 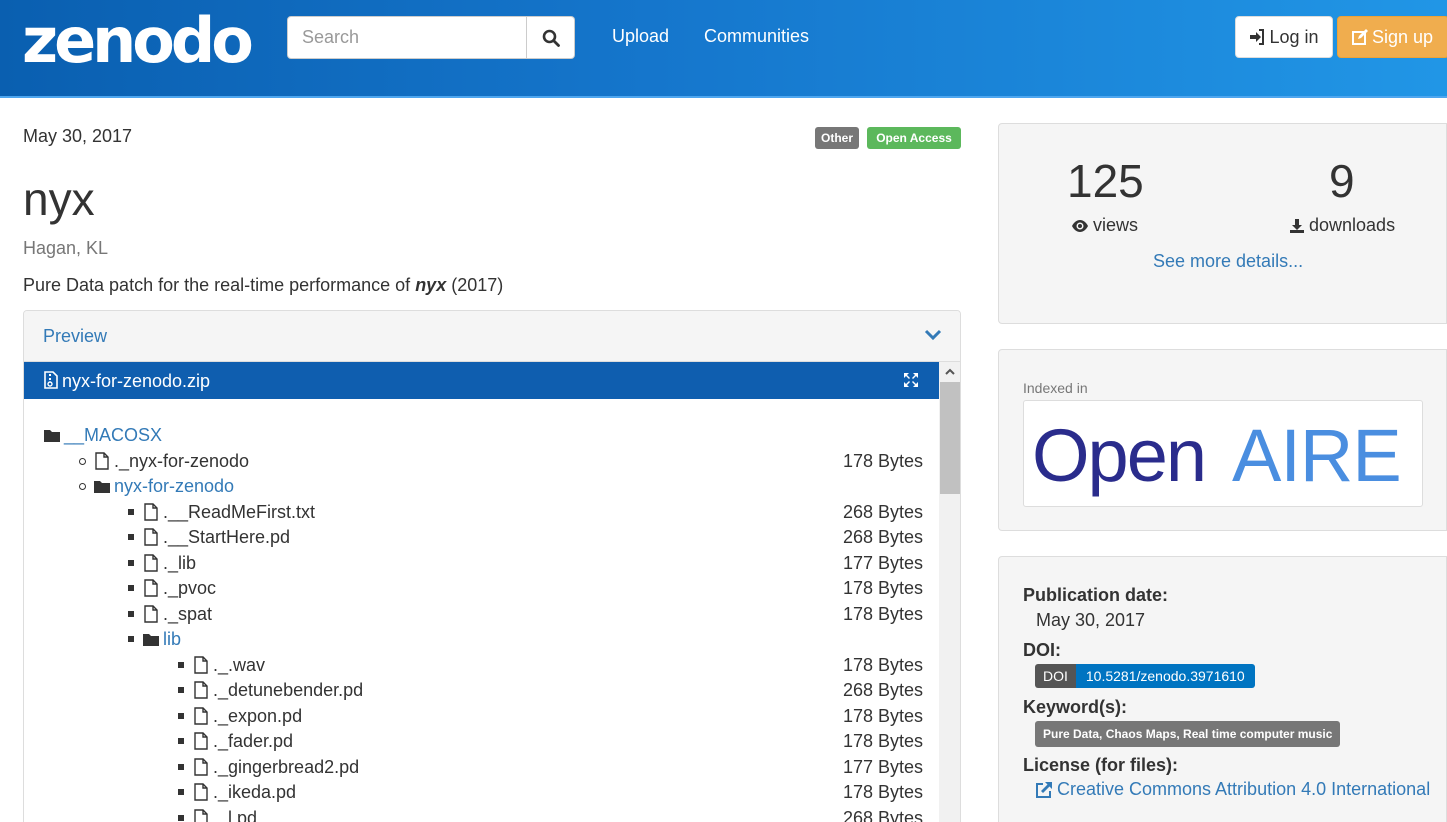 I want to click on record-author: Hagan, KL, so click(x=66, y=248).